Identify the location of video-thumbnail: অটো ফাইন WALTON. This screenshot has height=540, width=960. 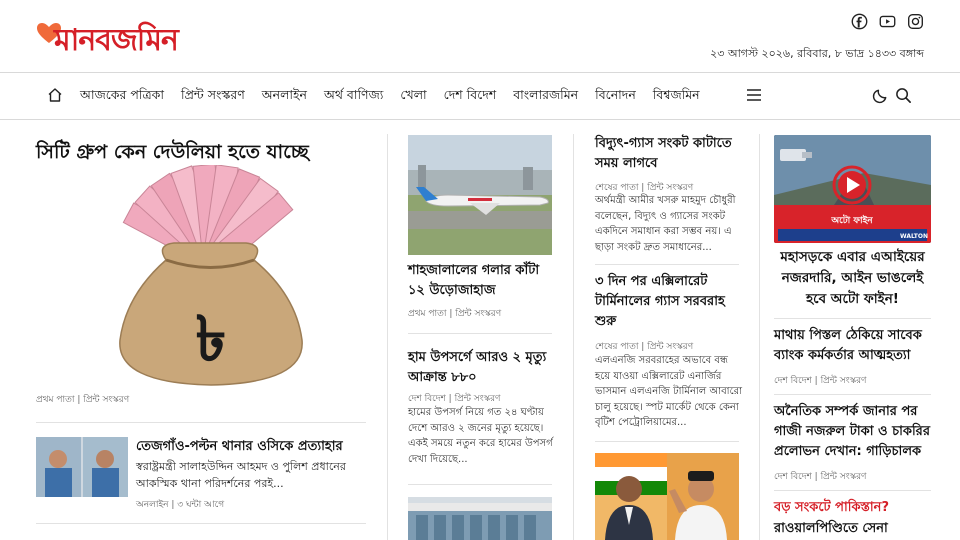
(852, 189).